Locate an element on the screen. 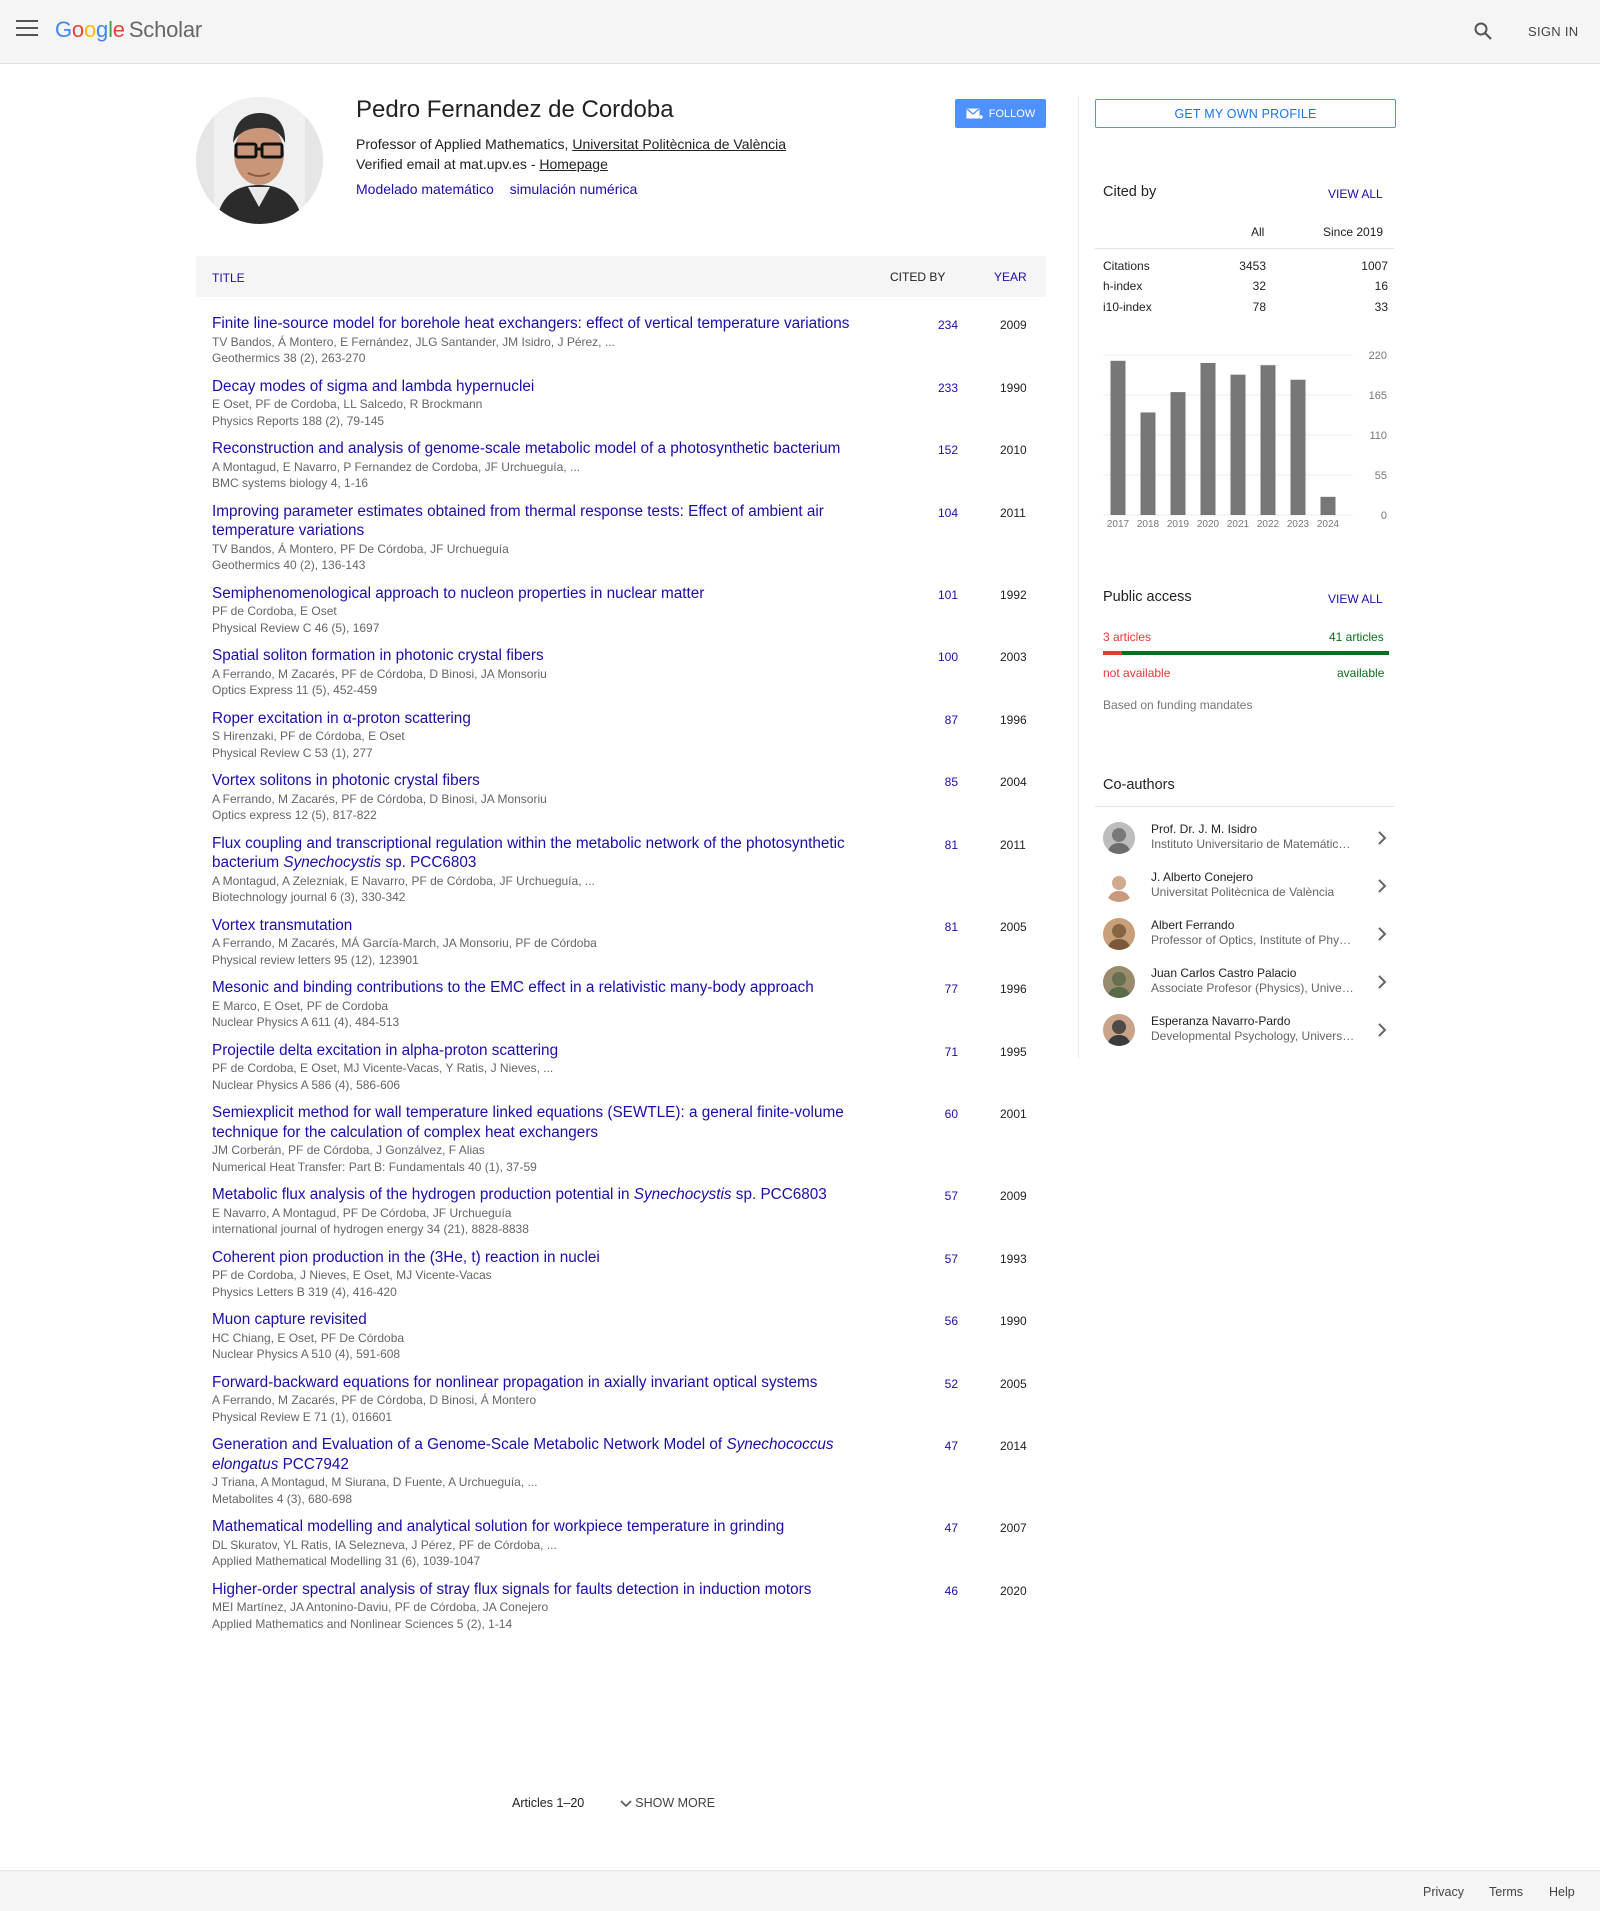 Image resolution: width=1600 pixels, height=1911 pixels. cited-by-count: 233 is located at coordinates (943, 388).